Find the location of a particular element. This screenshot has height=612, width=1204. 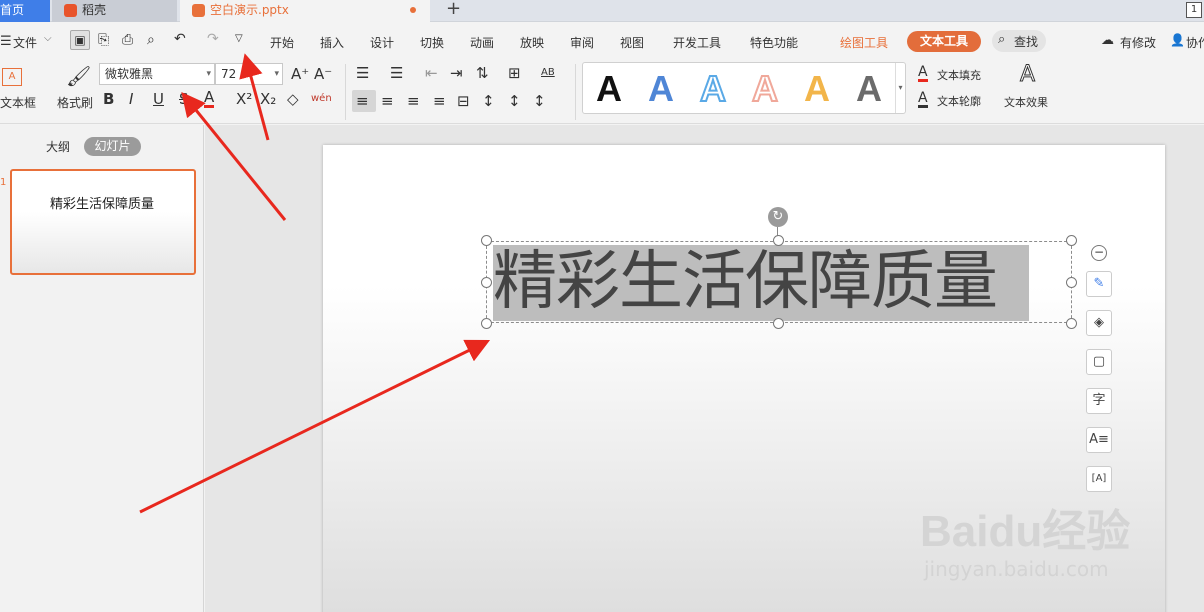

arrow-to-font-size is located at coordinates (254, 97).